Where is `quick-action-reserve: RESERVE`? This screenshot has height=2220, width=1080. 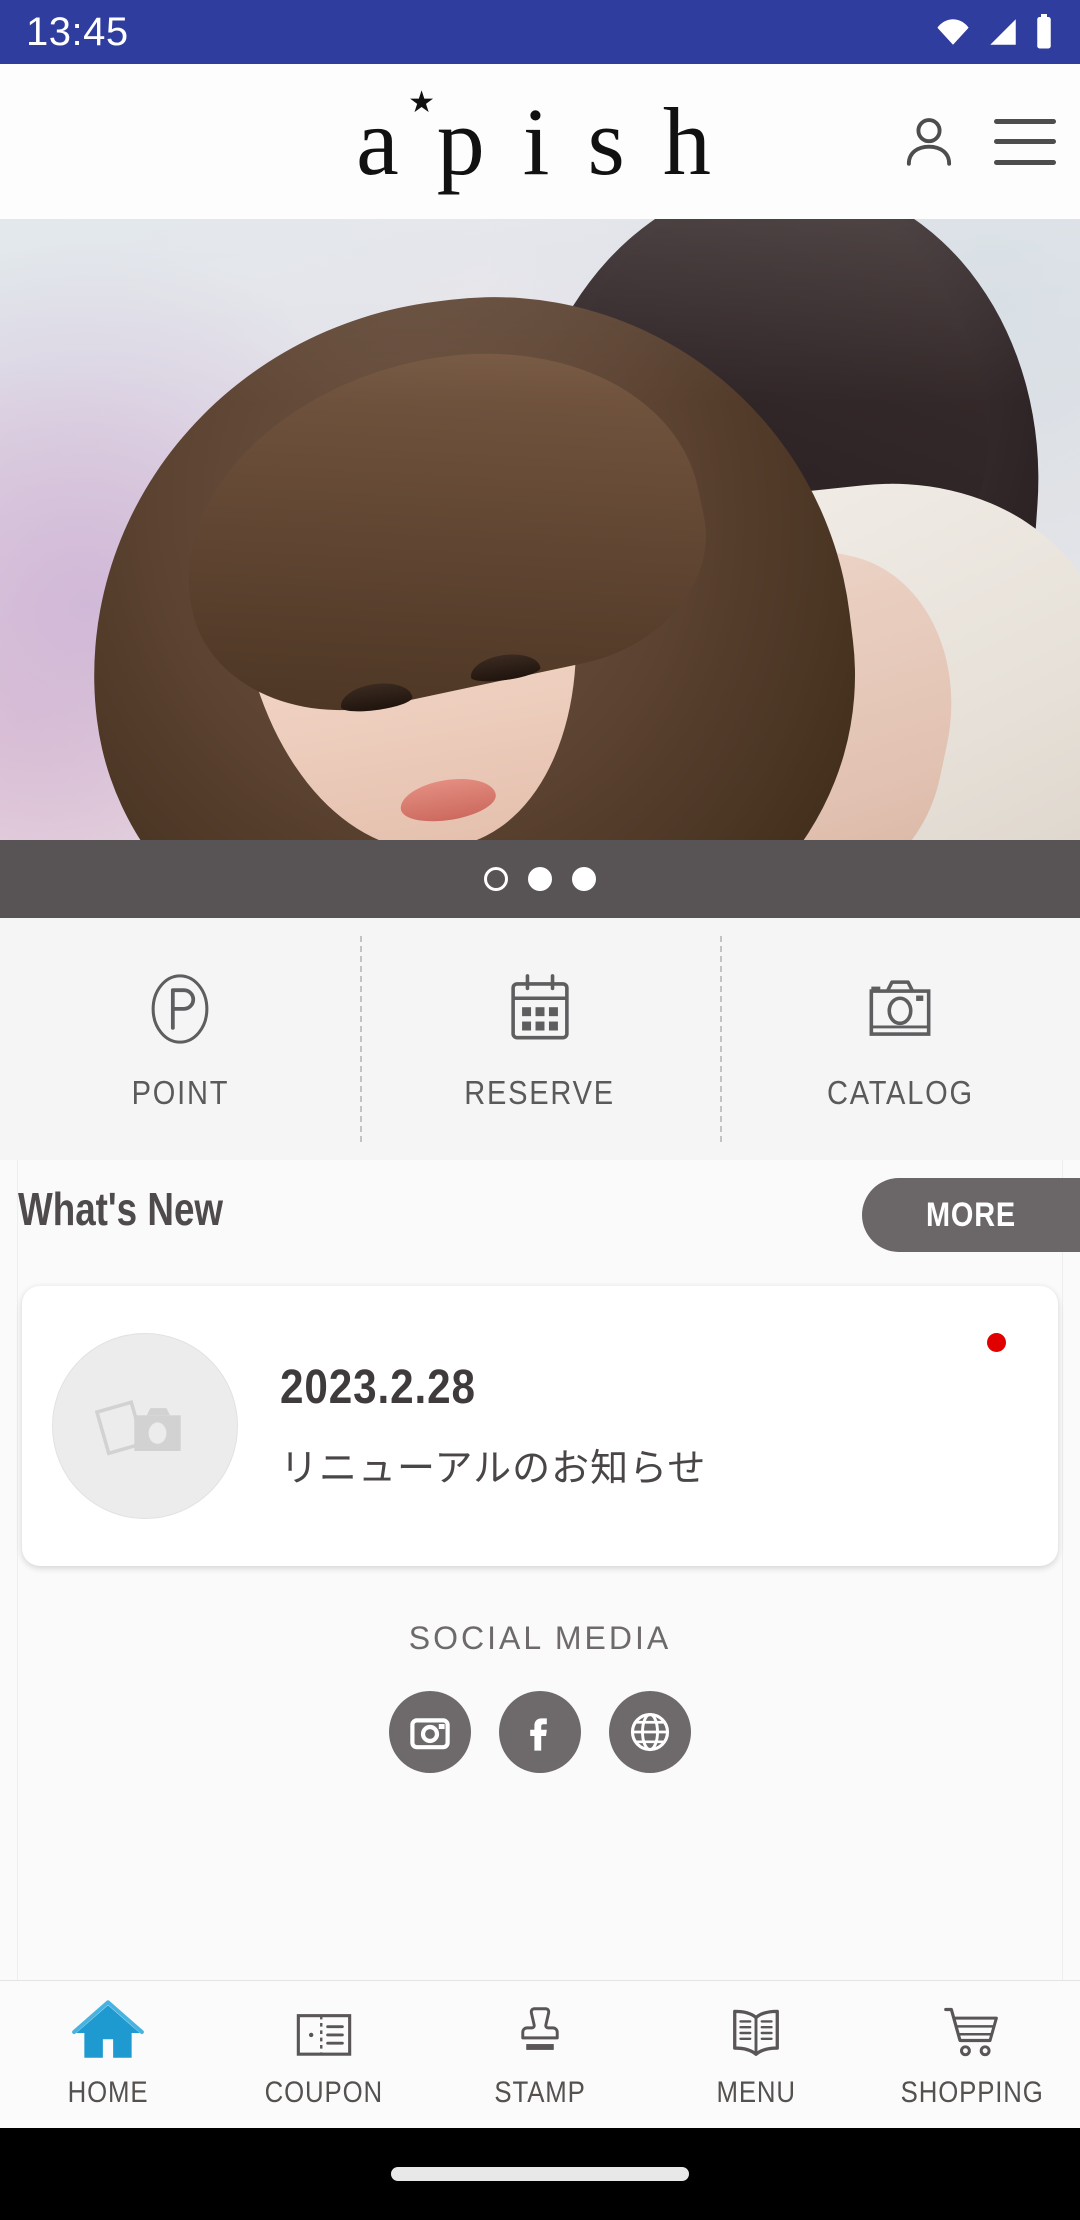
quick-action-reserve: RESERVE is located at coordinates (540, 1039).